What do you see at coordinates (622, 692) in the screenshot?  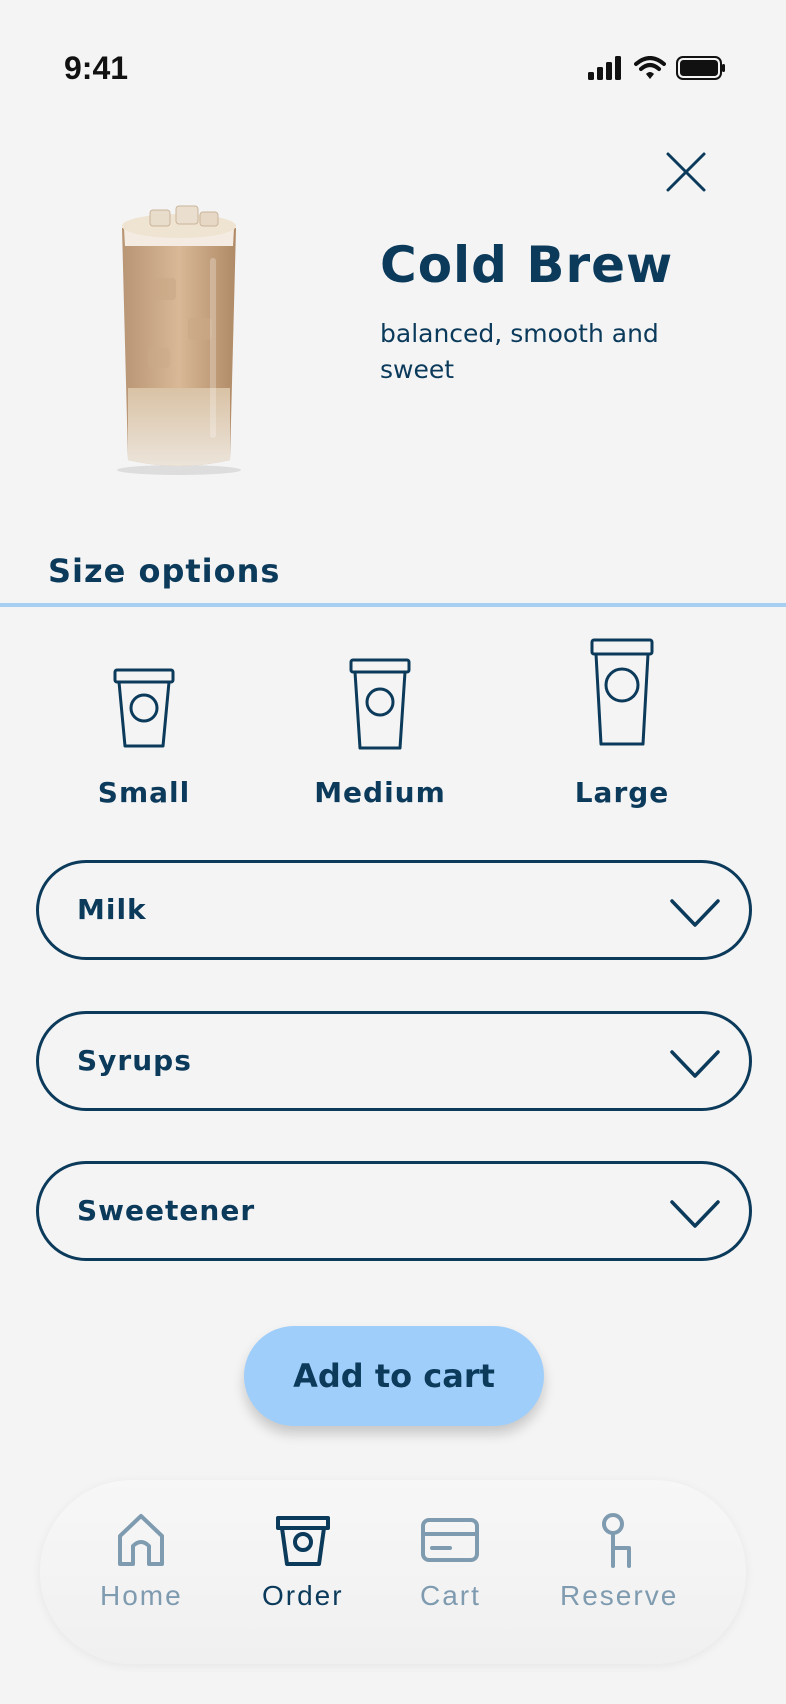 I see `large-cup-icon` at bounding box center [622, 692].